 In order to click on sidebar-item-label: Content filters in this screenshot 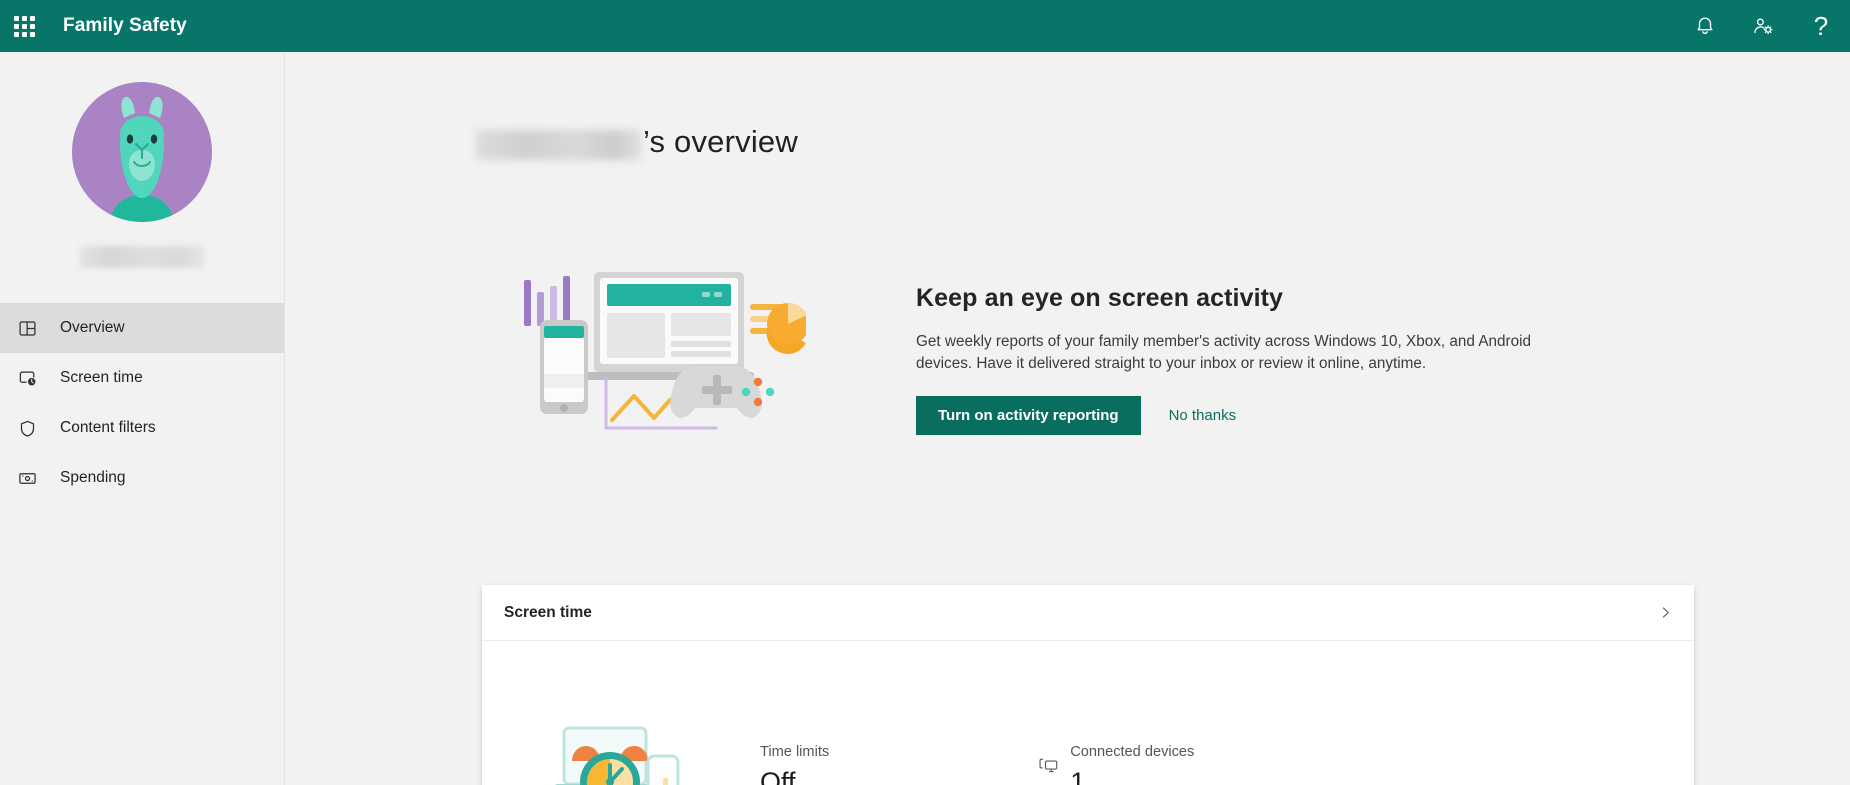, I will do `click(108, 427)`.